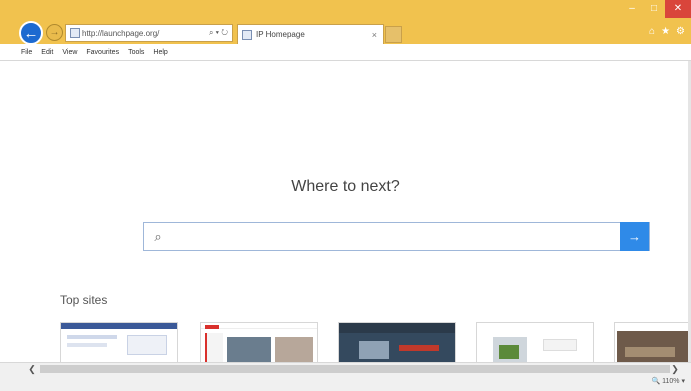 This screenshot has width=691, height=391. I want to click on favorites-star-icon: ★, so click(665, 31).